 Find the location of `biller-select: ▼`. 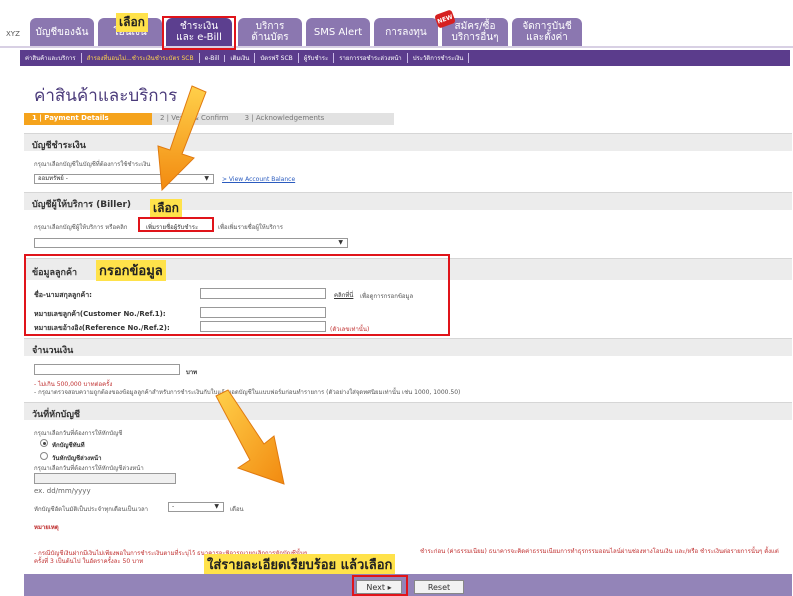

biller-select: ▼ is located at coordinates (191, 243).